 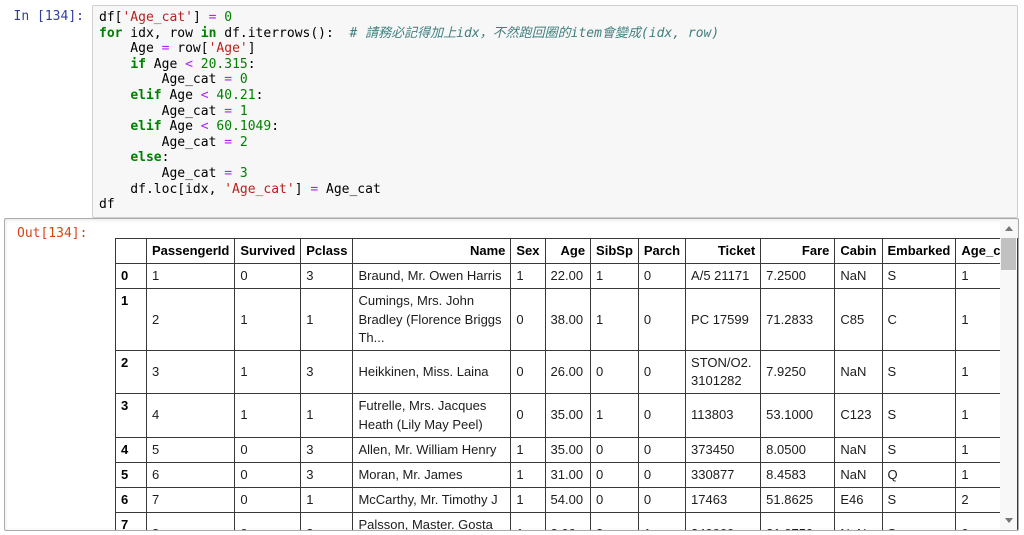 I want to click on table-cell: 8, so click(x=191, y=521).